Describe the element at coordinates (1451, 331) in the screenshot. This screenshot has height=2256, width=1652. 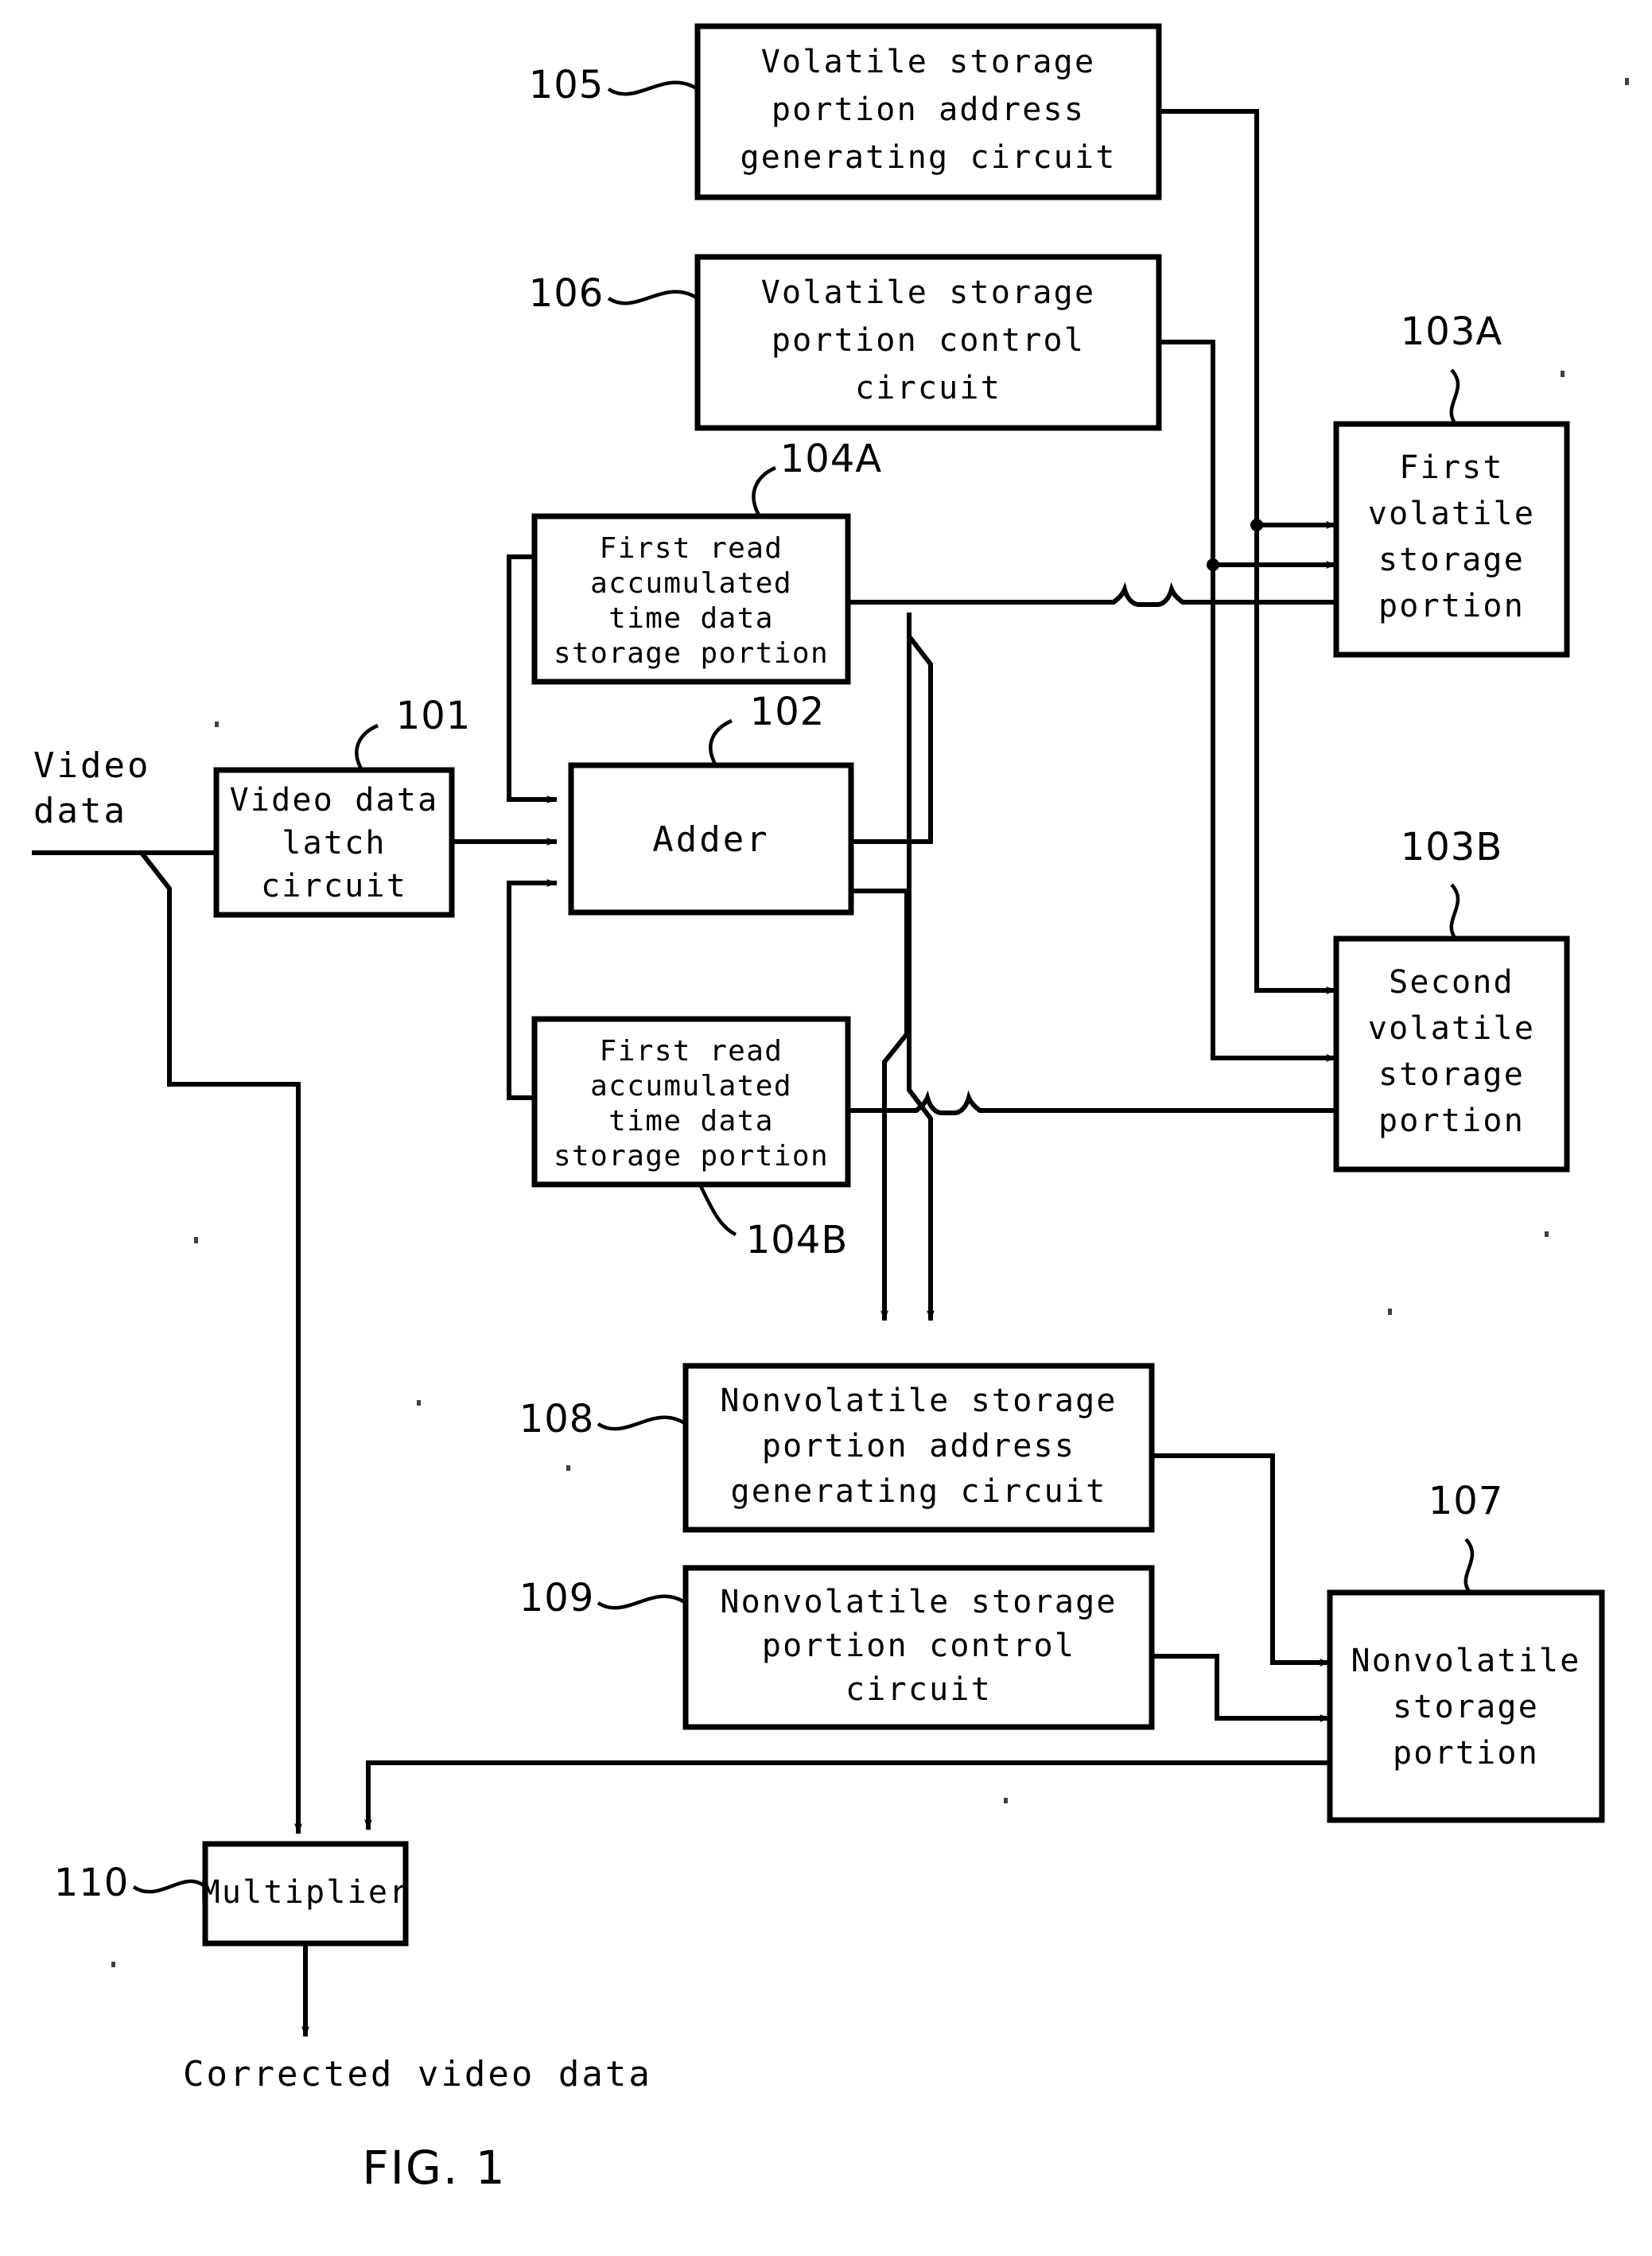
I see `ref-103a: 103A` at that location.